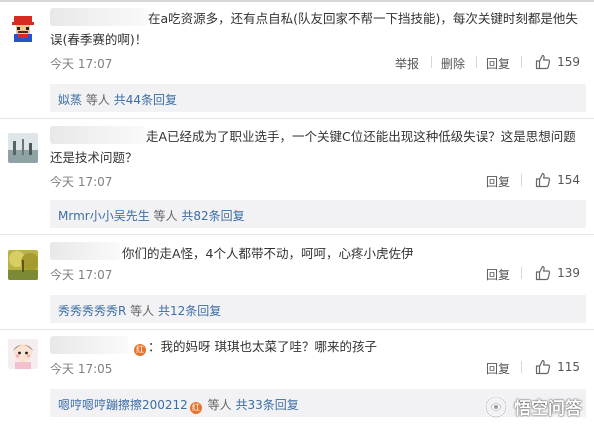 The image size is (594, 425). I want to click on comment-text: 红：我的妈呀 琪琪也太菜了哇？哪来的孩子, so click(357, 346).